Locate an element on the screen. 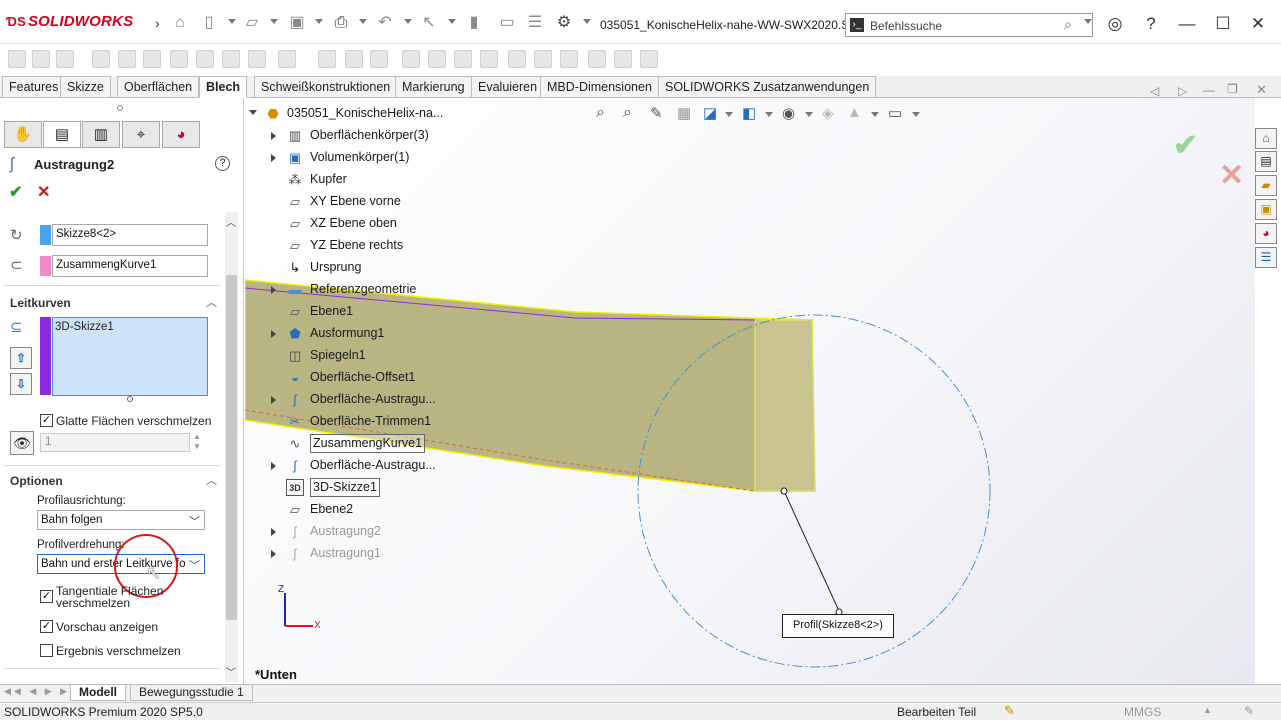  viewport-minimize-icon: — is located at coordinates (1209, 90).